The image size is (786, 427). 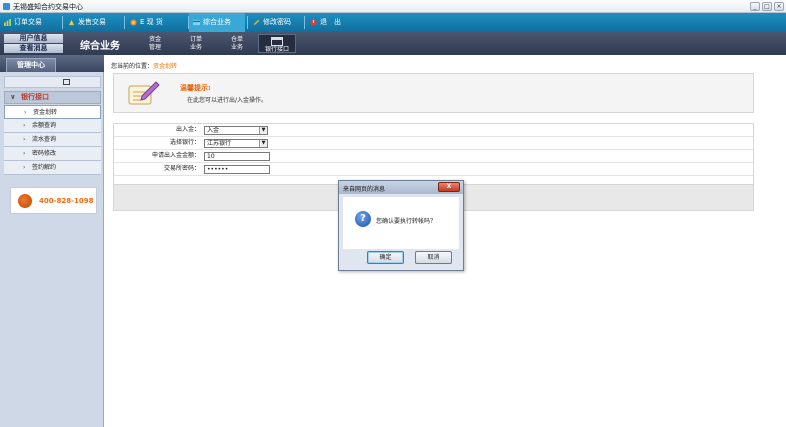 I want to click on menu-sale-trading: 发售交易, so click(x=93, y=22).